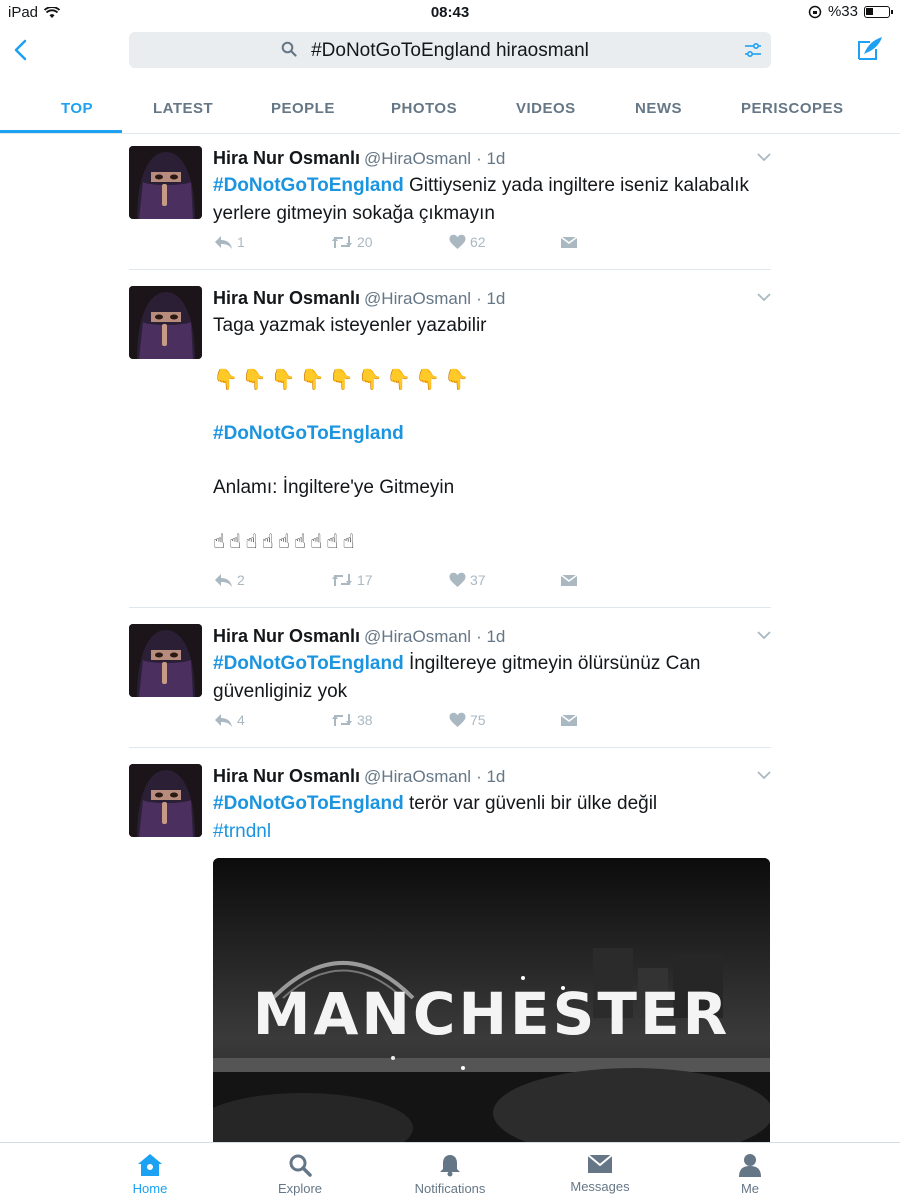 This screenshot has width=900, height=1200. I want to click on home-icon, so click(150, 1165).